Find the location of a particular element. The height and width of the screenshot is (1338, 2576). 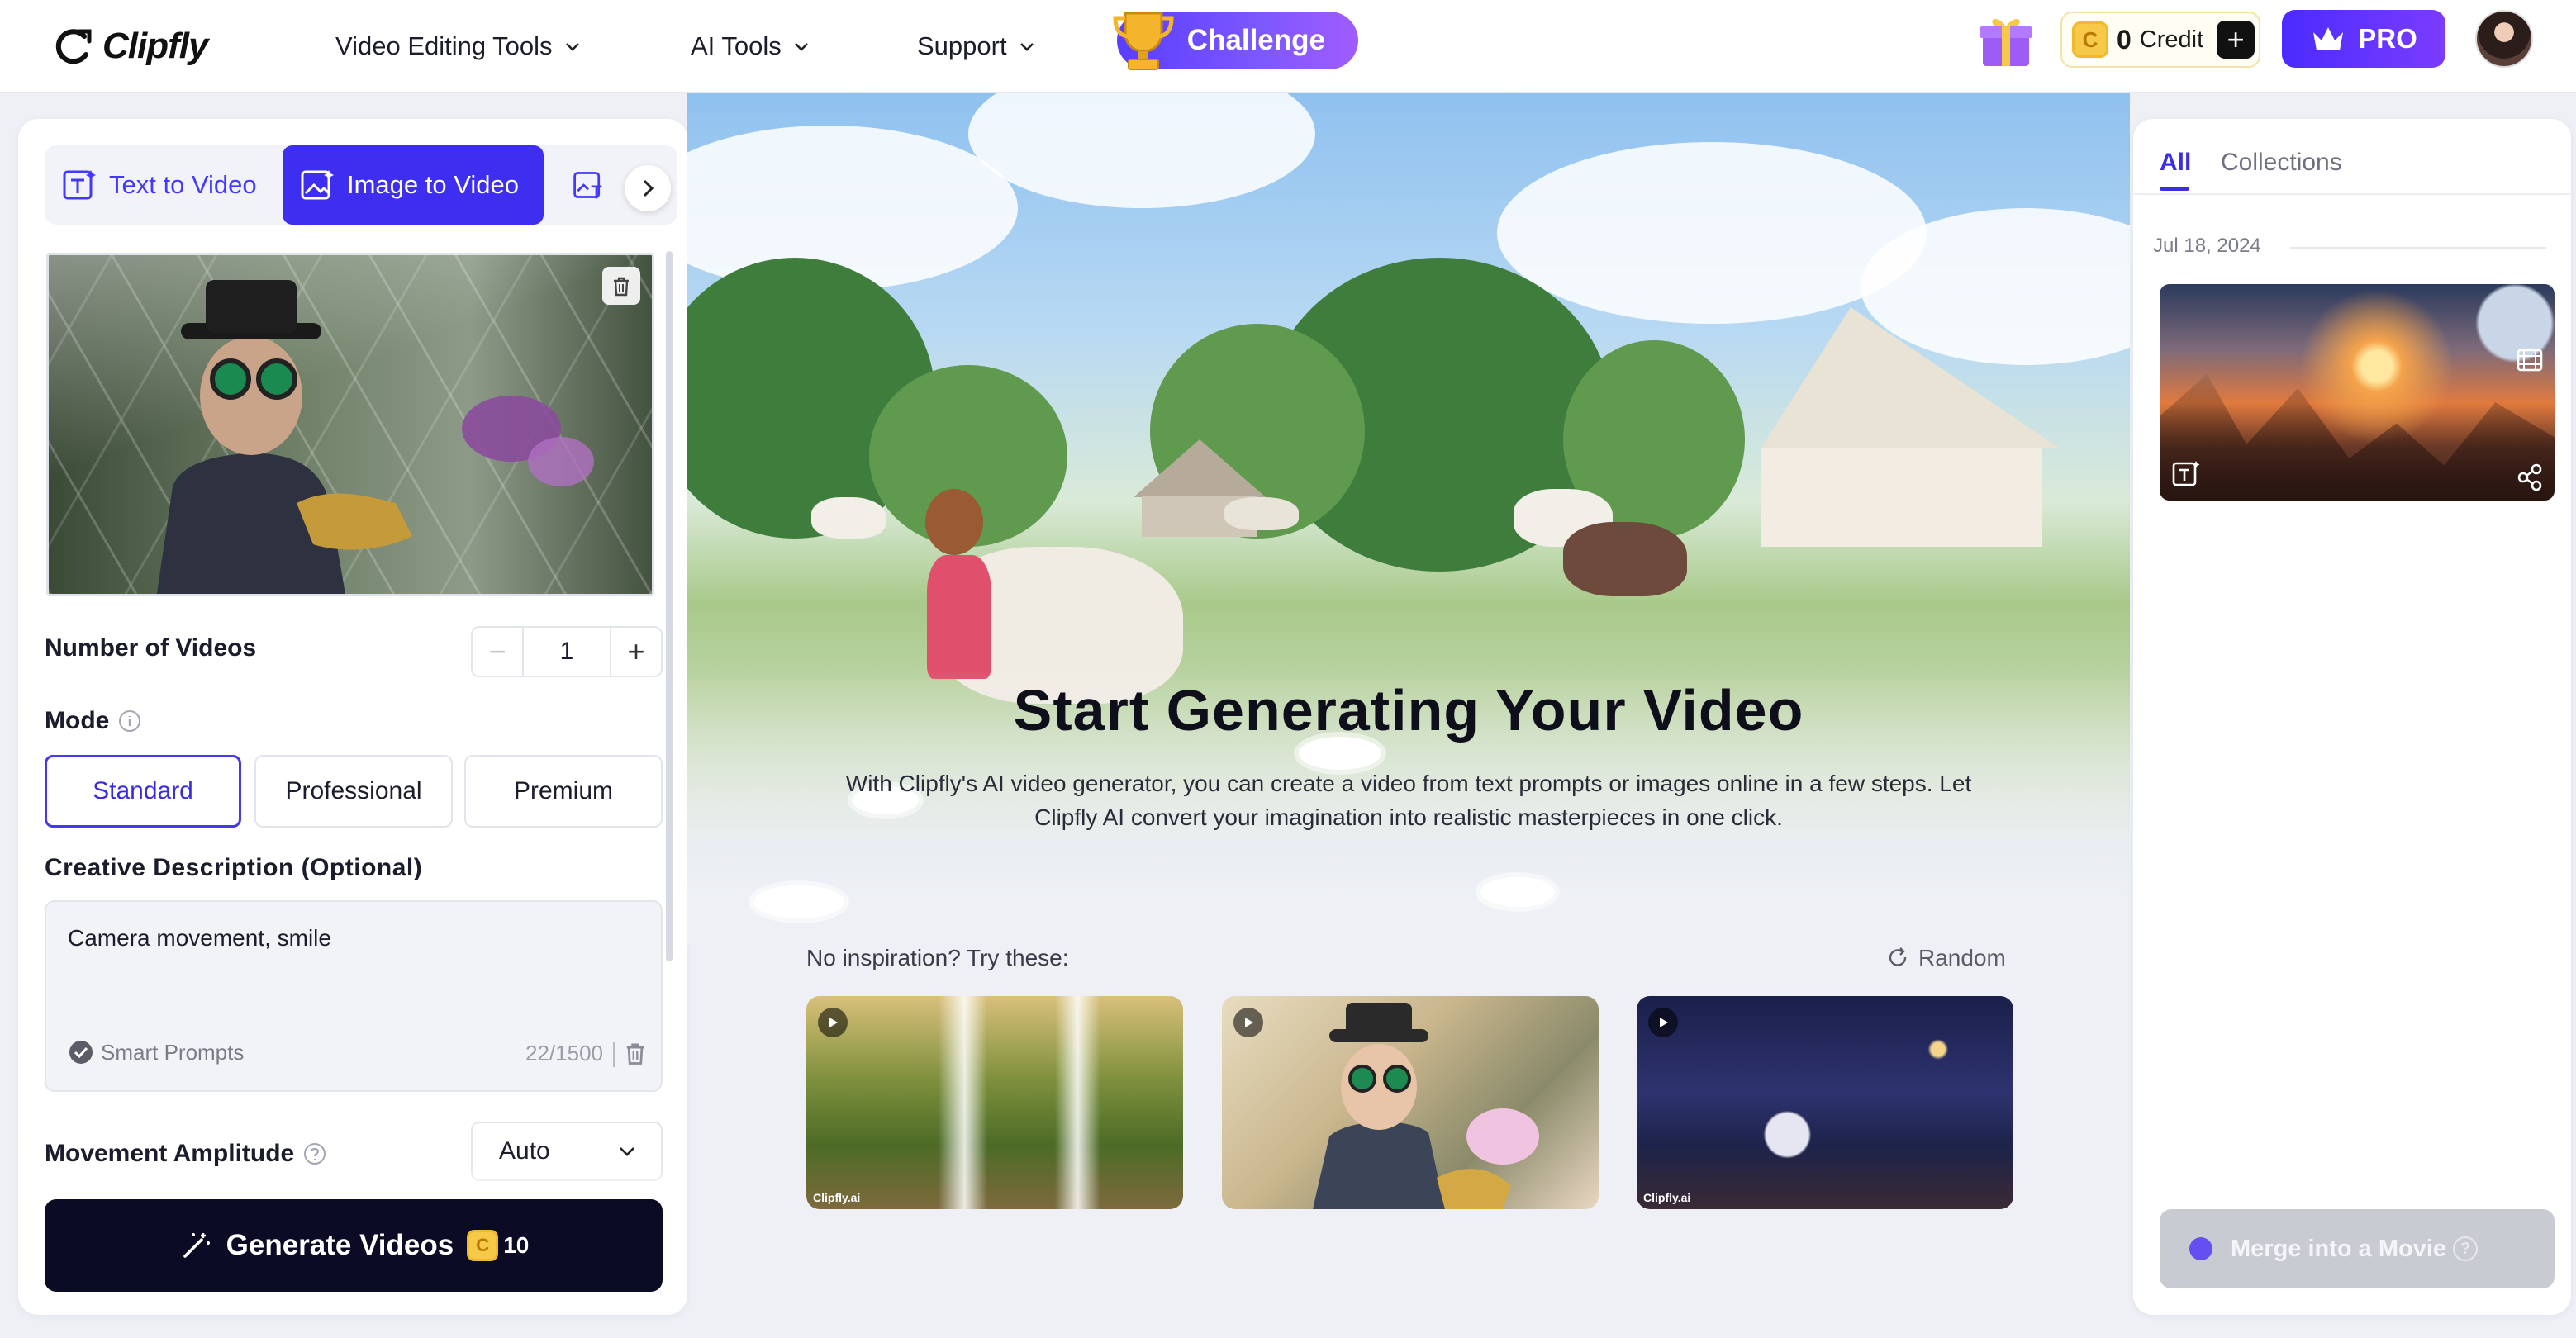

check-circle-icon is located at coordinates (81, 1052).